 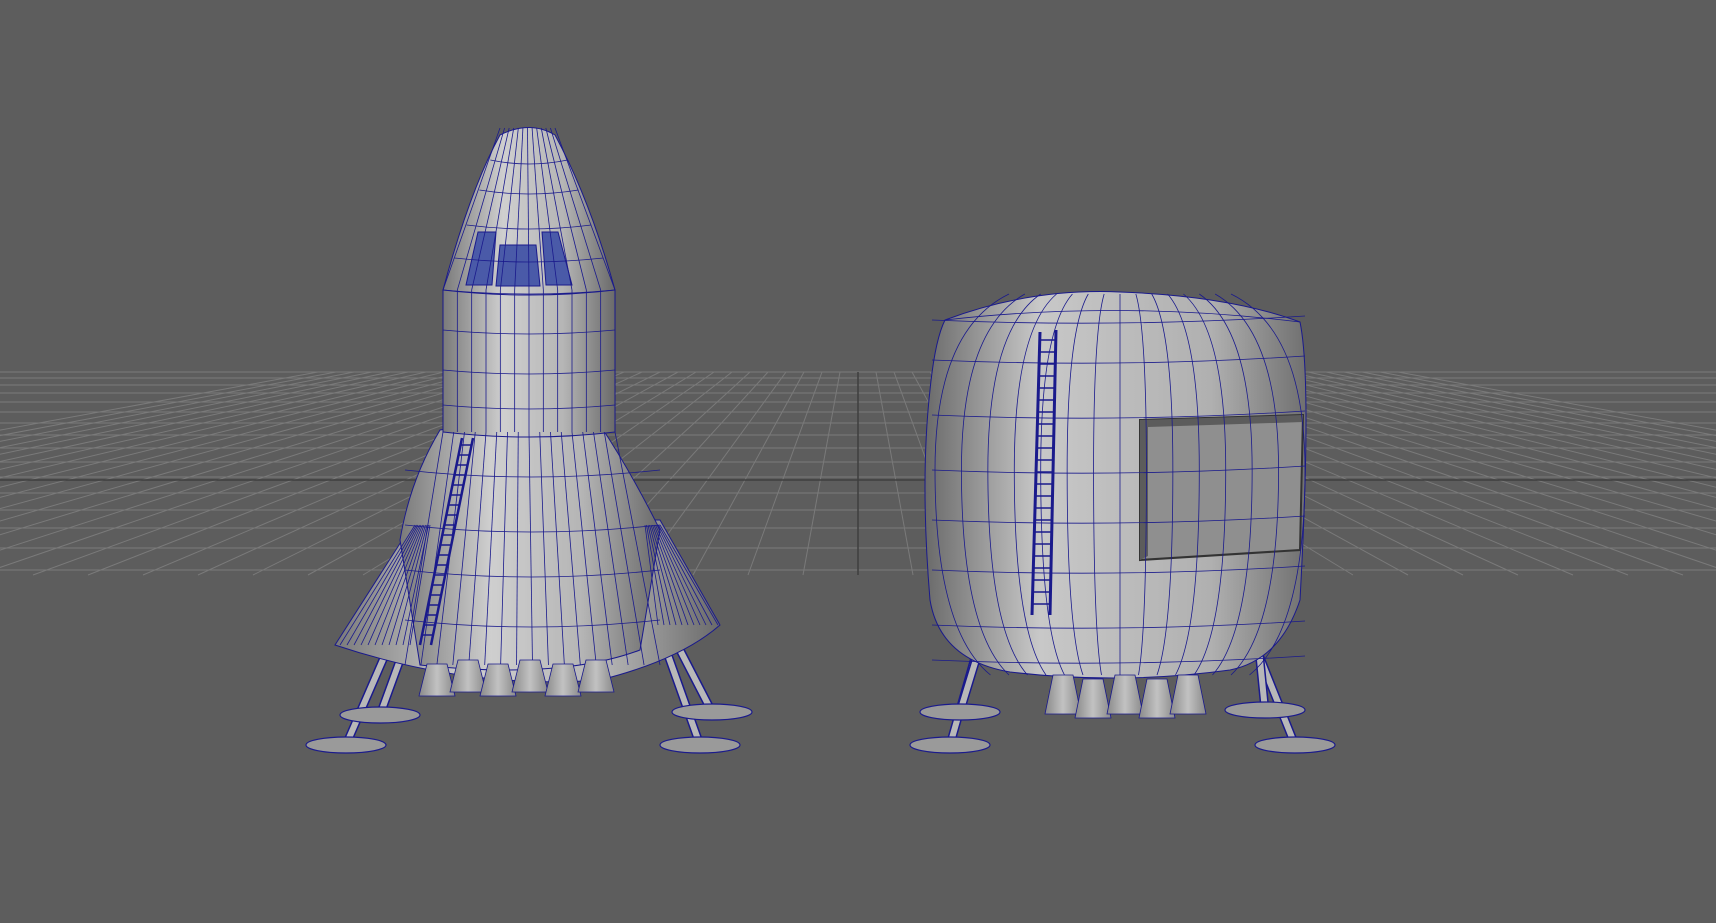 What do you see at coordinates (1122, 522) in the screenshot?
I see `capsule-habitat-mesh` at bounding box center [1122, 522].